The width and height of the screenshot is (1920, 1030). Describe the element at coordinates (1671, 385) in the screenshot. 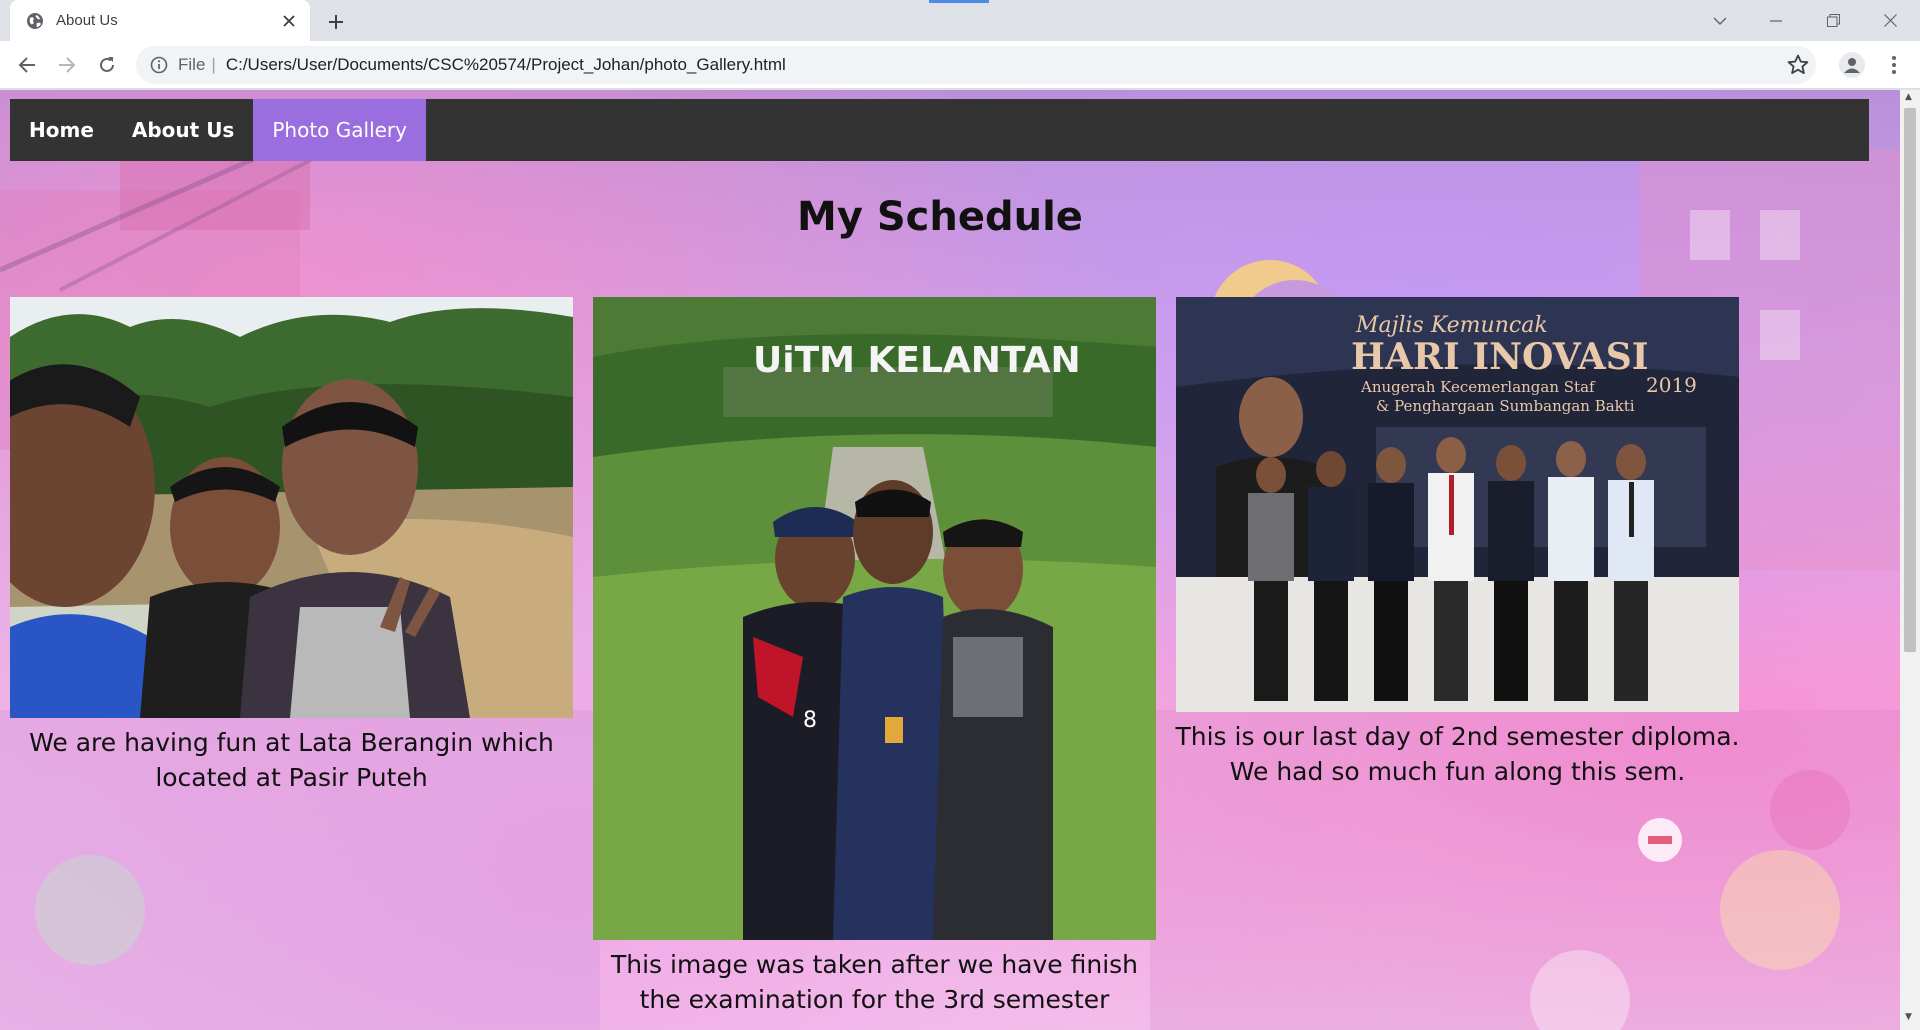

I see `banner-year-text: 2019` at that location.